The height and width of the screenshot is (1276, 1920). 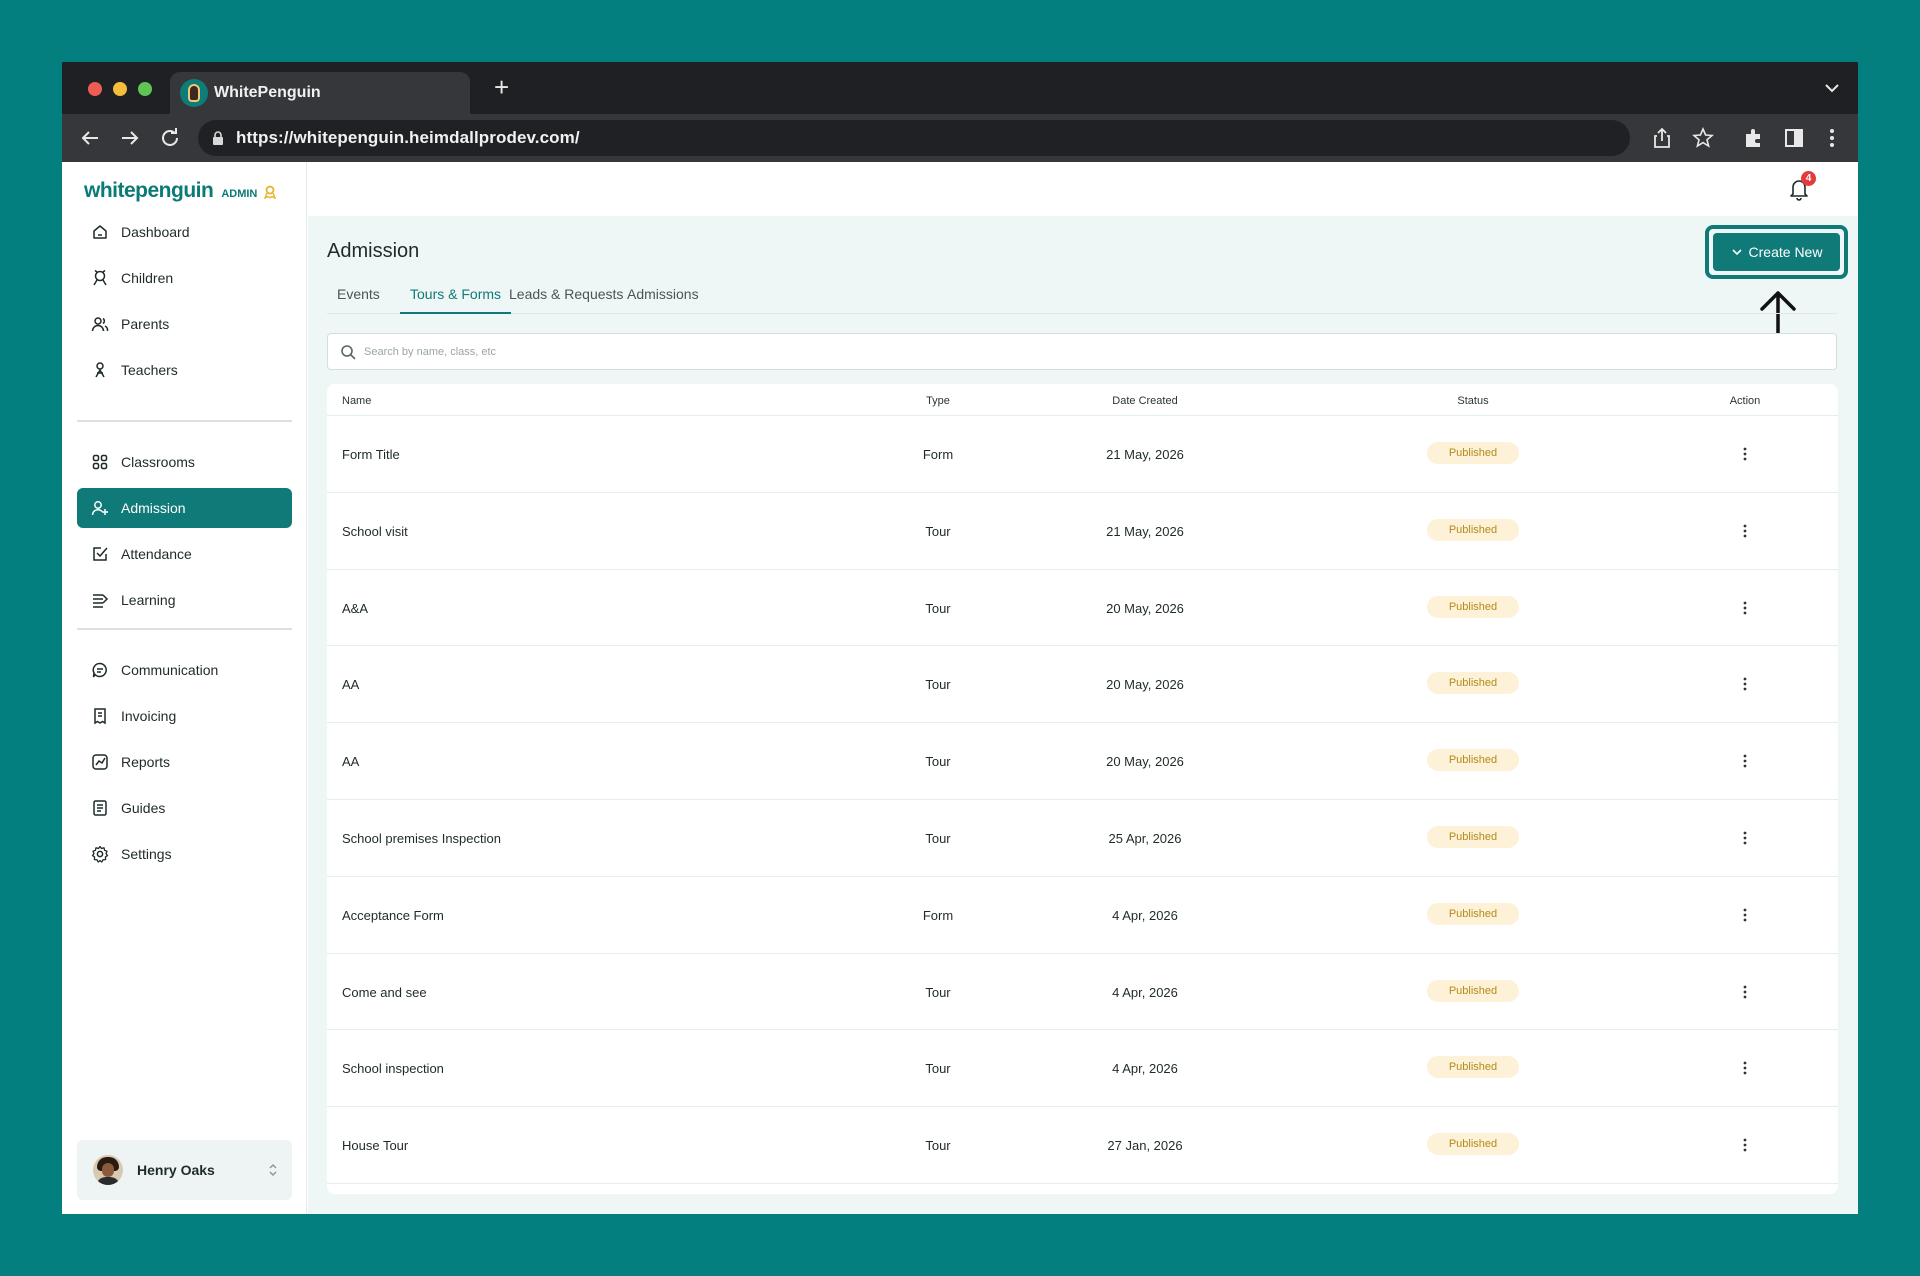 I want to click on maximize-window-button, so click(x=145, y=89).